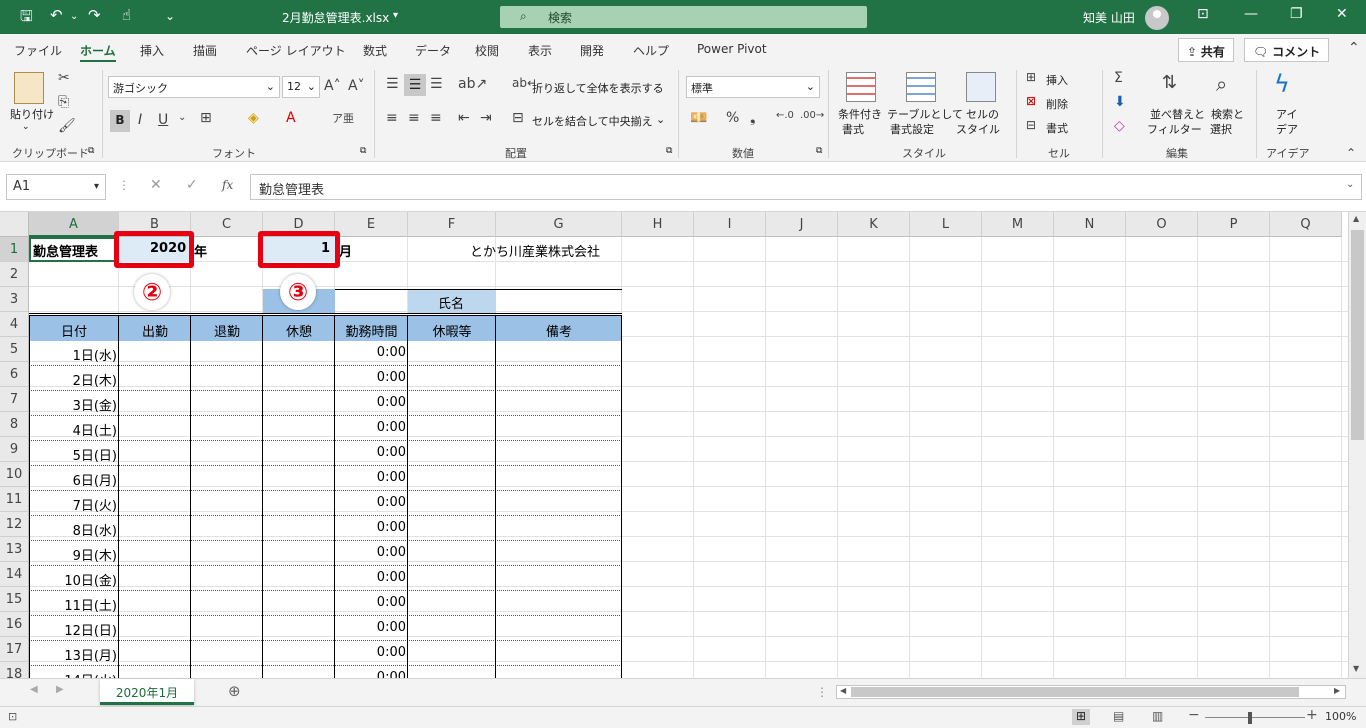 This screenshot has height=728, width=1366. I want to click on delete-cells-icon: ⊠, so click(1031, 101).